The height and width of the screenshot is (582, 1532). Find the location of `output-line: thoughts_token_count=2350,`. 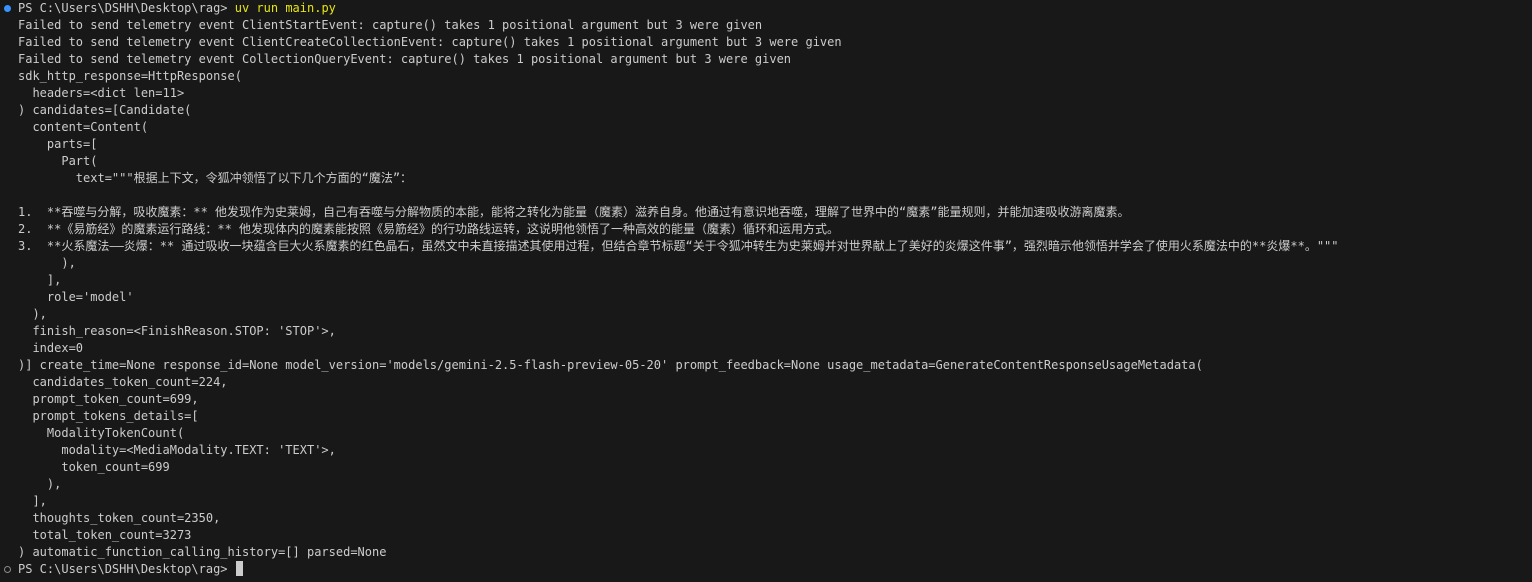

output-line: thoughts_token_count=2350, is located at coordinates (119, 518).